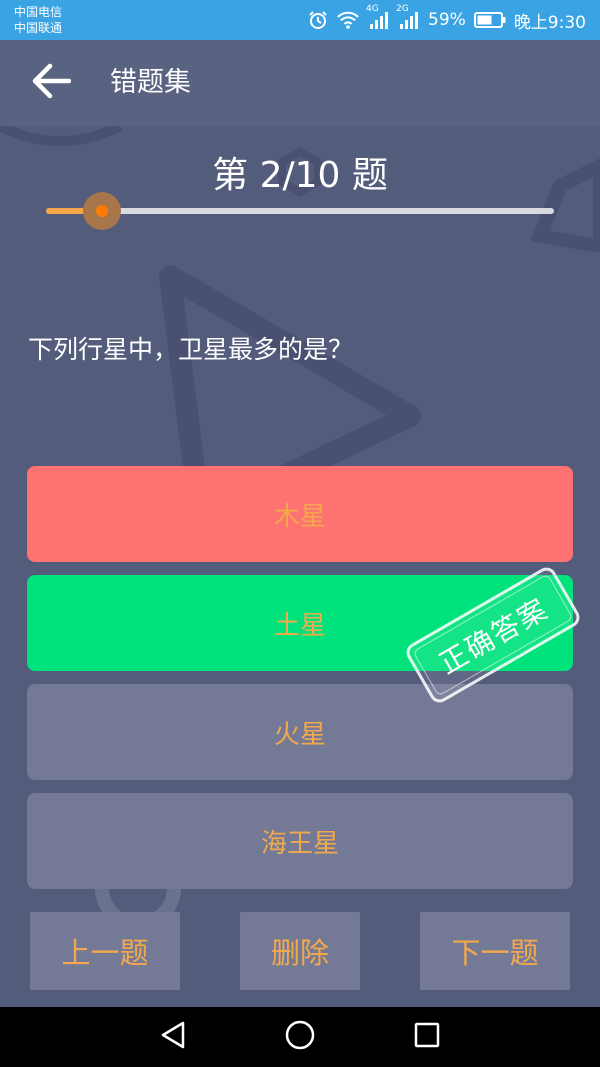 The width and height of the screenshot is (600, 1067). Describe the element at coordinates (318, 20) in the screenshot. I see `alarm-icon` at that location.